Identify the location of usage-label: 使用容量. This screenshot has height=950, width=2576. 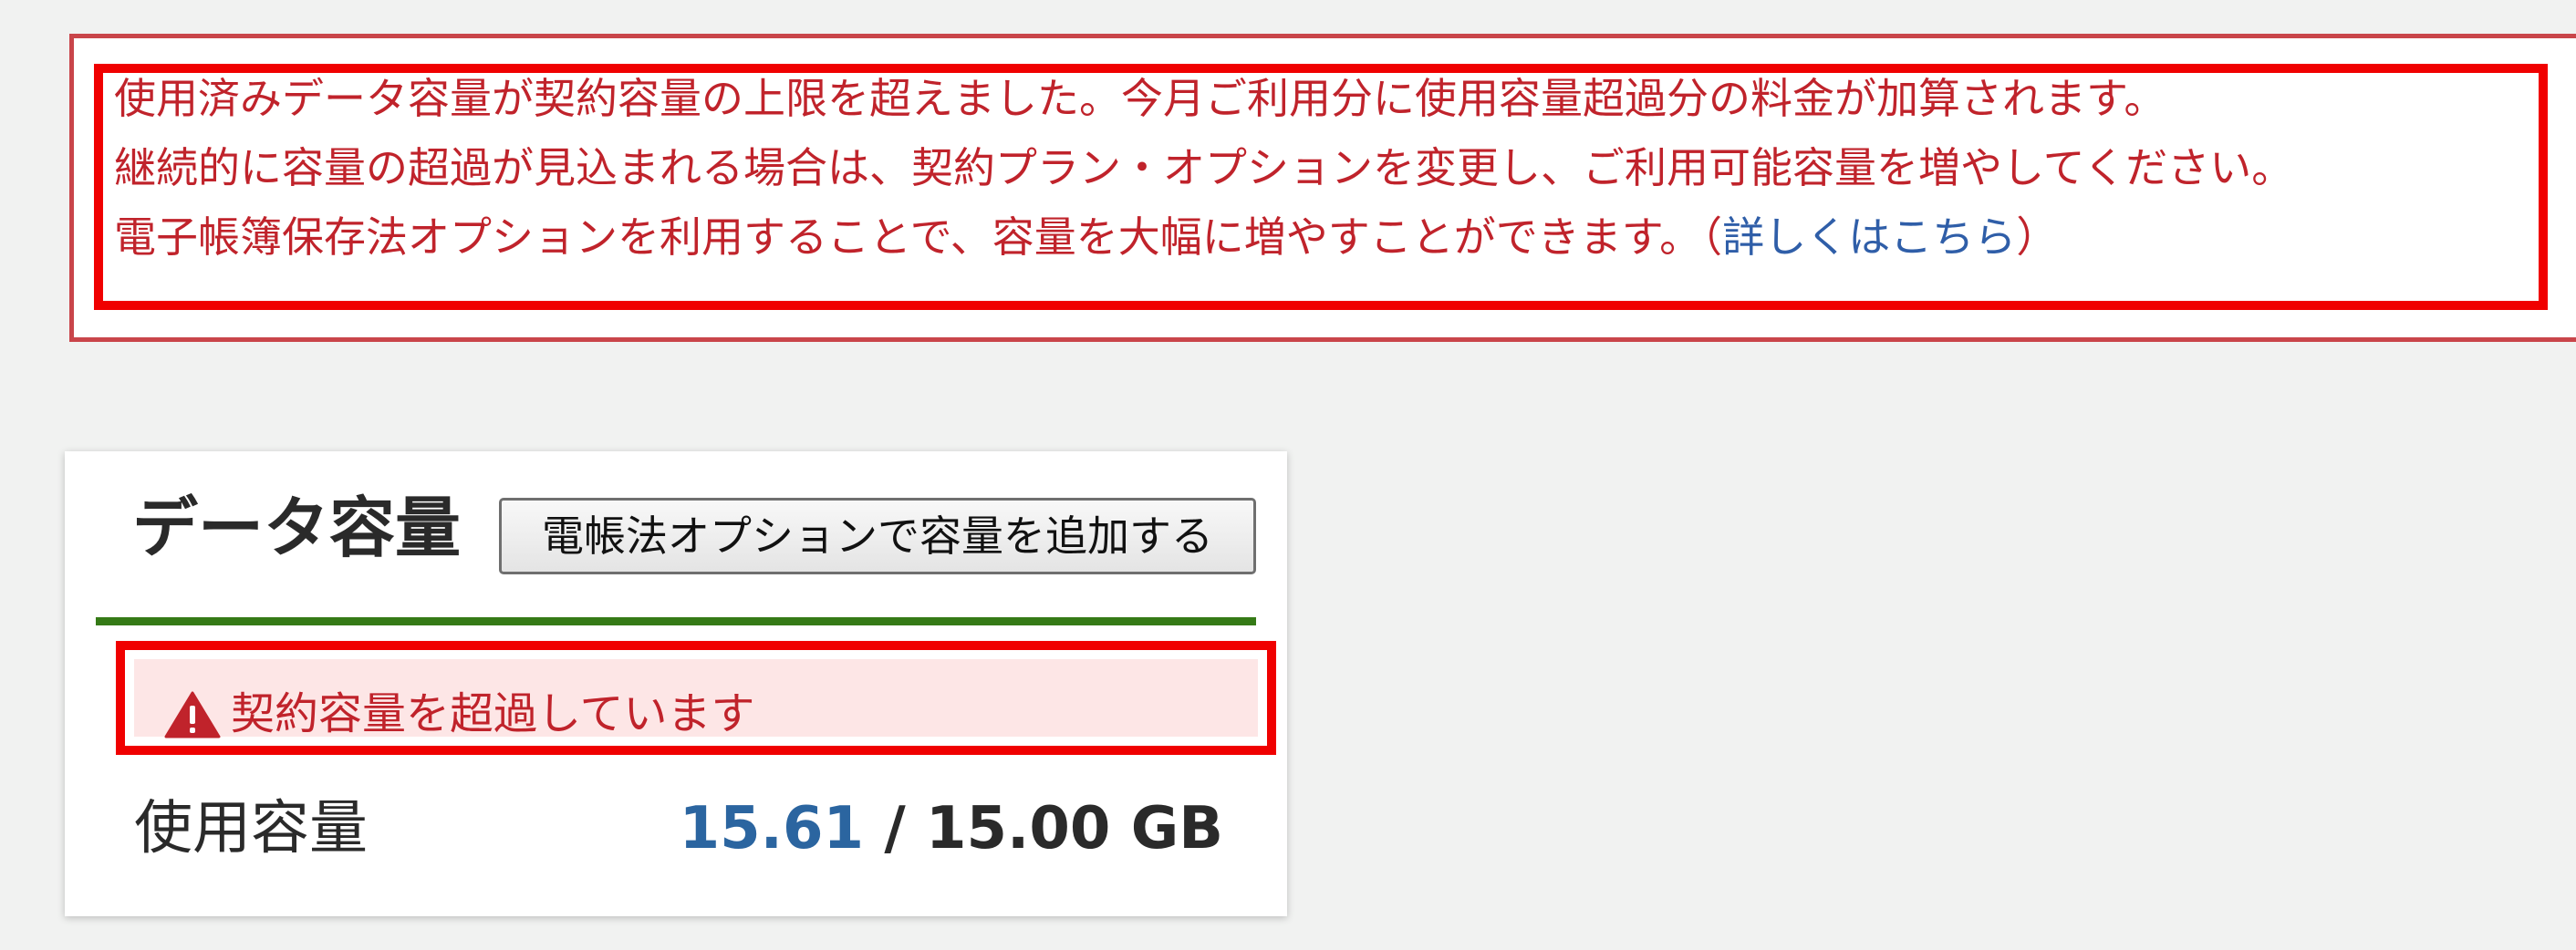
(251, 828).